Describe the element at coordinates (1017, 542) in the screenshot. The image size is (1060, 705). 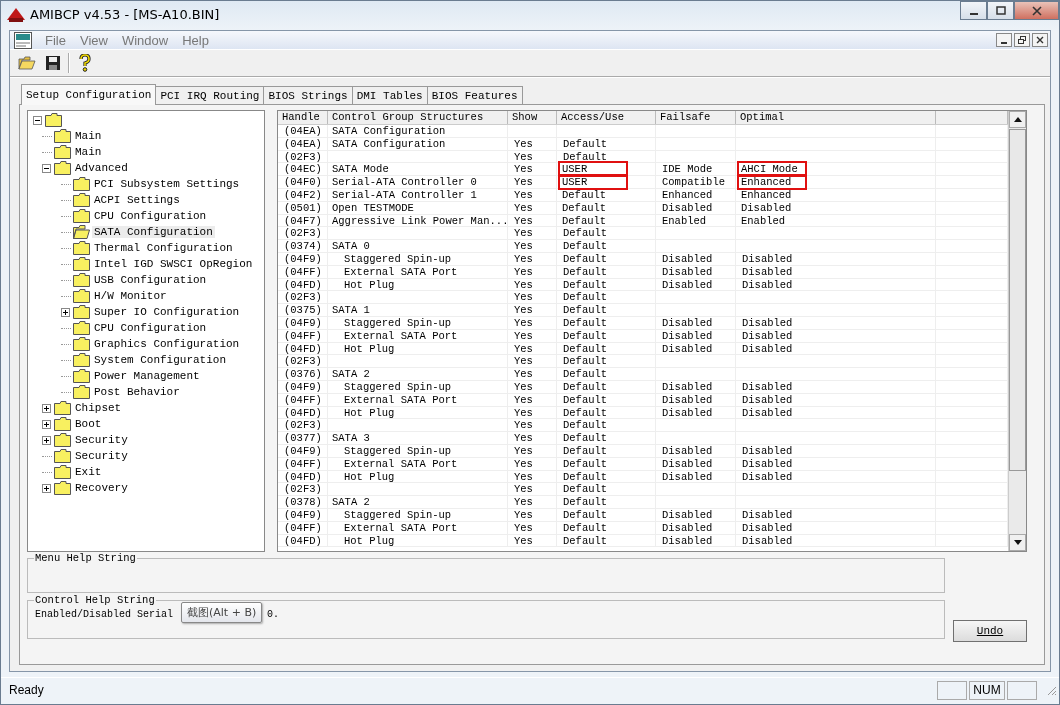
I see `scroll-down-icon` at that location.